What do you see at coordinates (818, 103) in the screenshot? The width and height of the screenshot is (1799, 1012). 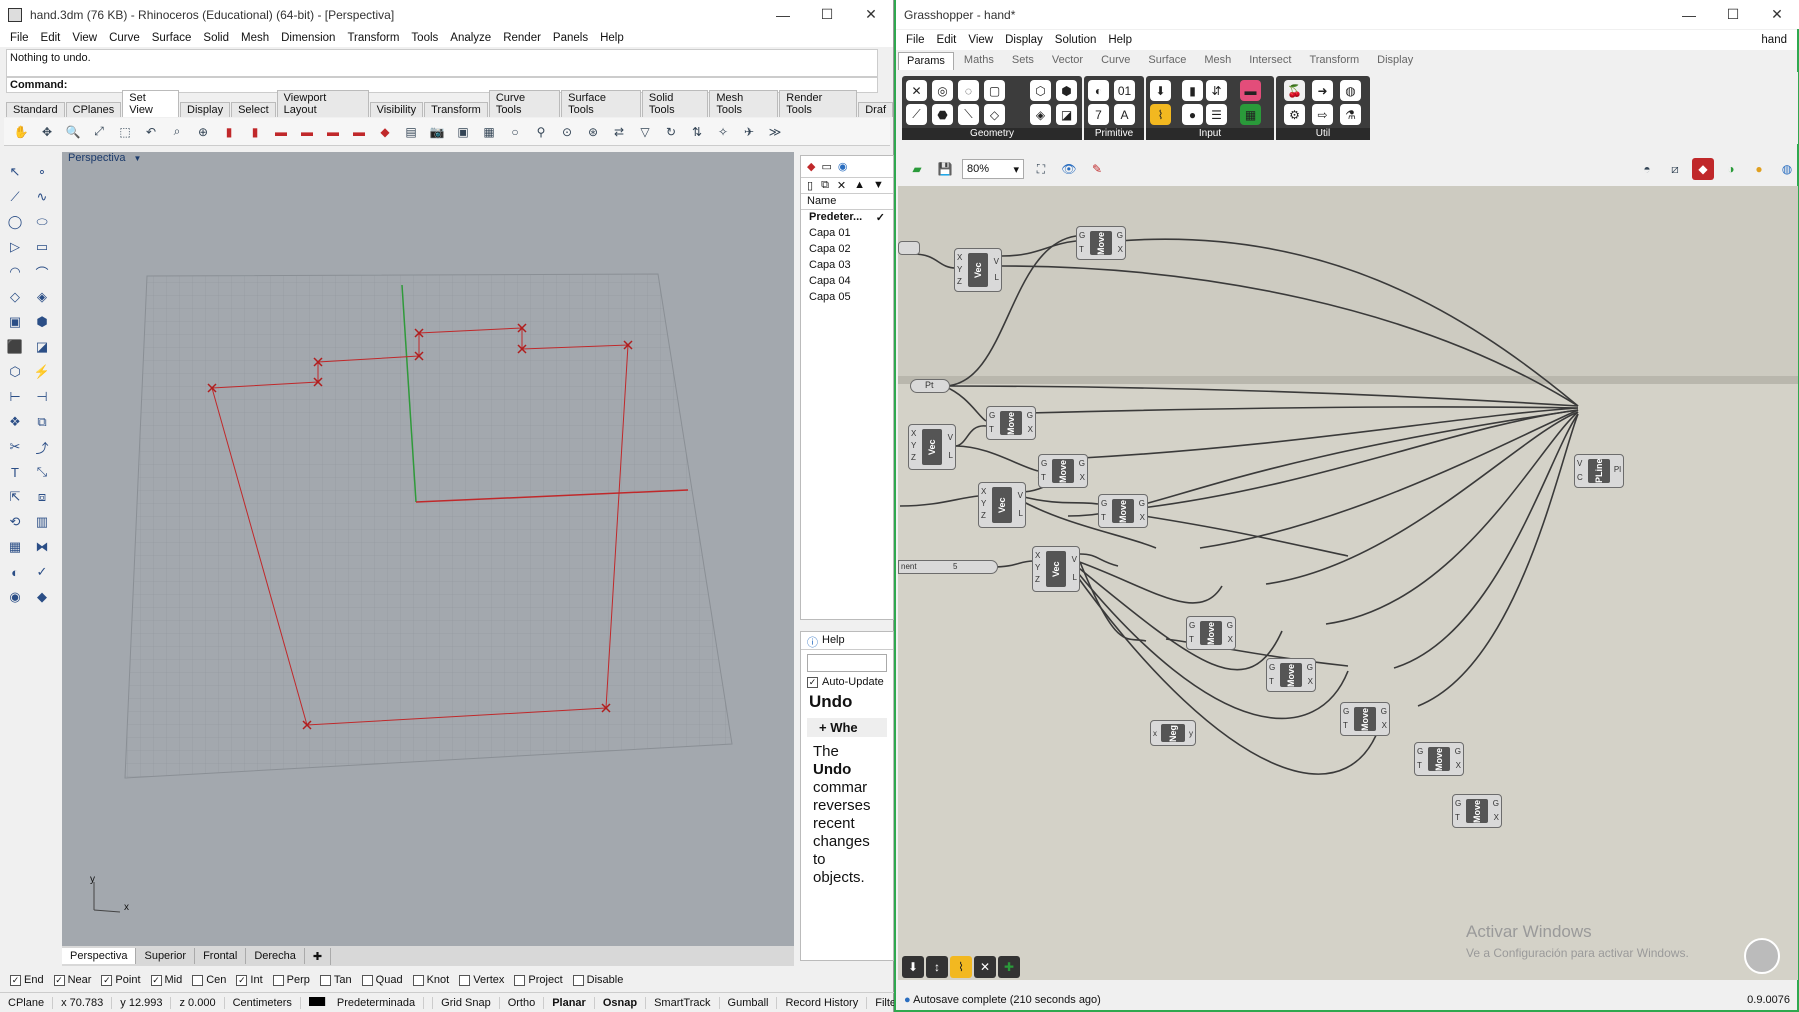 I see `tab-render-tools: Render Tools` at bounding box center [818, 103].